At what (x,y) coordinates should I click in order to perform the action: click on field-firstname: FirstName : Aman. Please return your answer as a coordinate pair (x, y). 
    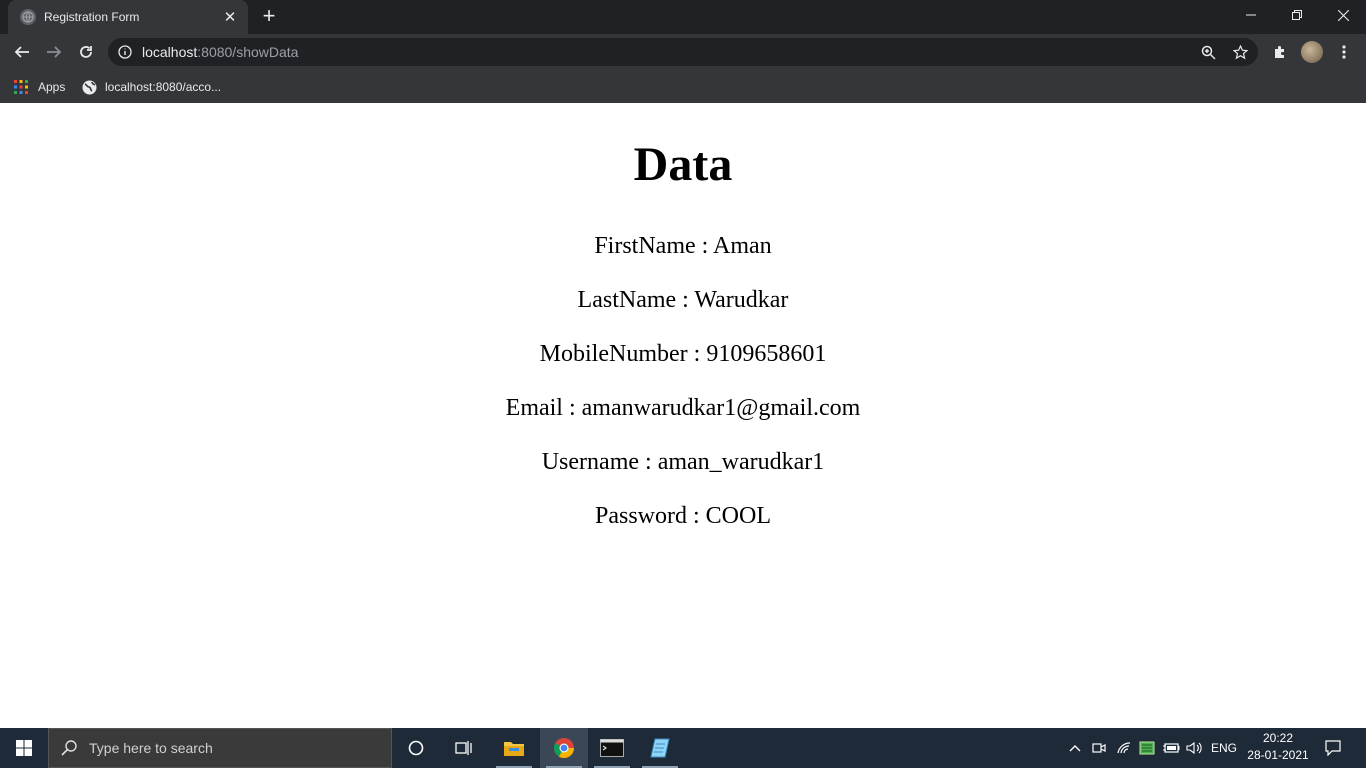
    Looking at the image, I should click on (683, 246).